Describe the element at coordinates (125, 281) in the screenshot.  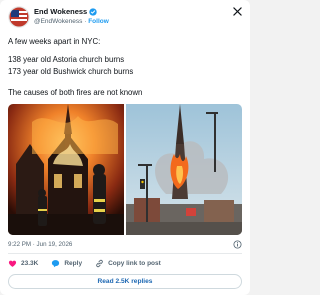
I see `read-replies-button: Read 2.5K replies` at that location.